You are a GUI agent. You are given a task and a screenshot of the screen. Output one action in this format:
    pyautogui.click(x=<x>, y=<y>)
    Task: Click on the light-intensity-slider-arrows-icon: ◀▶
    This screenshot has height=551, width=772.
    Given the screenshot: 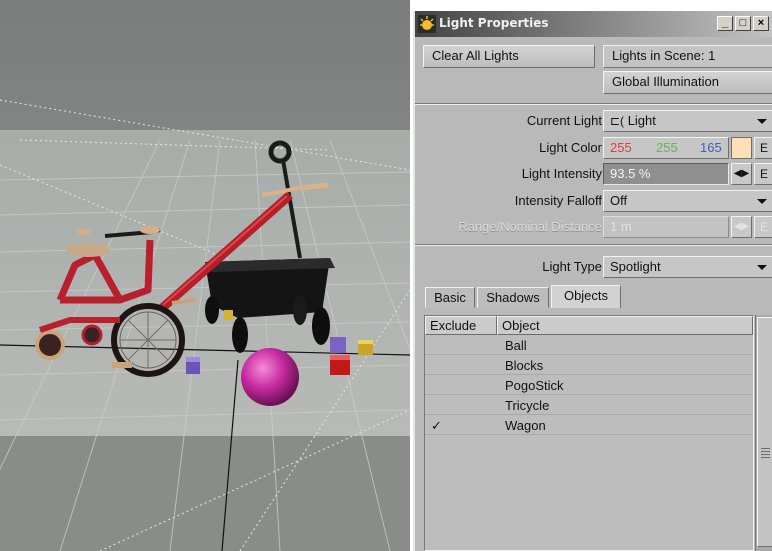 What is the action you would take?
    pyautogui.click(x=741, y=174)
    